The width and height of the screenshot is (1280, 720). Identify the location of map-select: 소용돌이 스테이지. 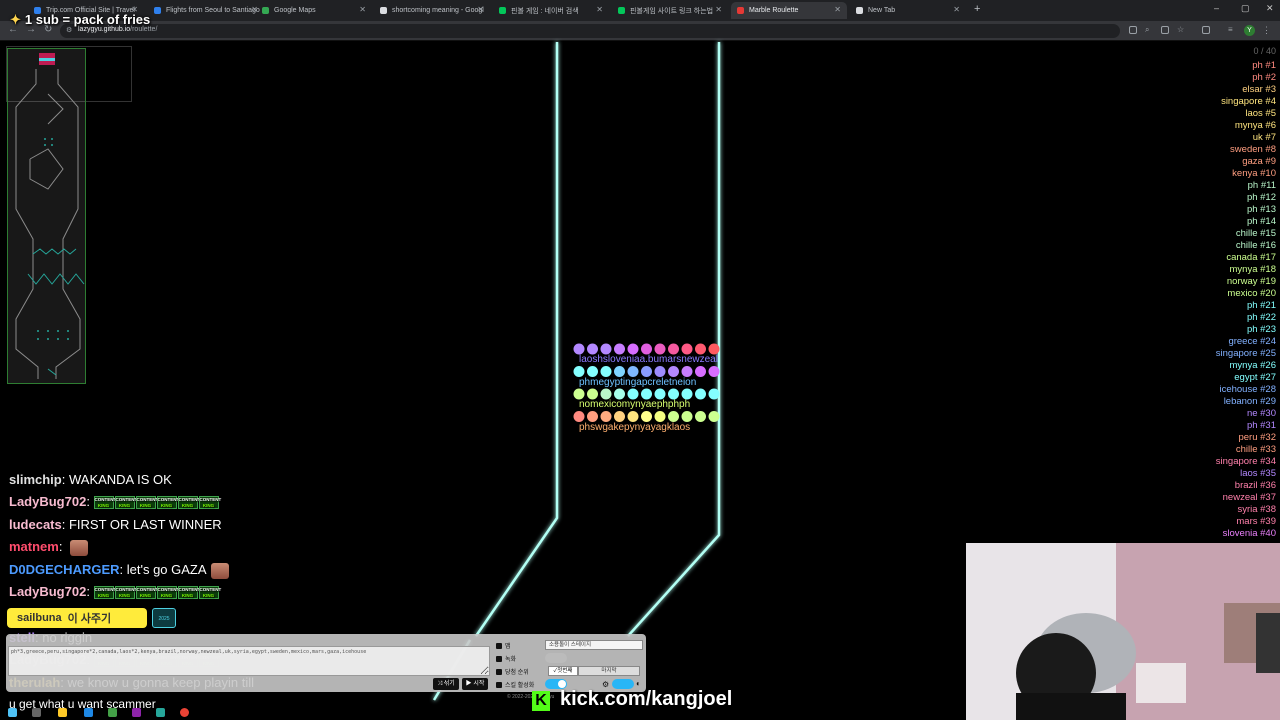
(594, 645).